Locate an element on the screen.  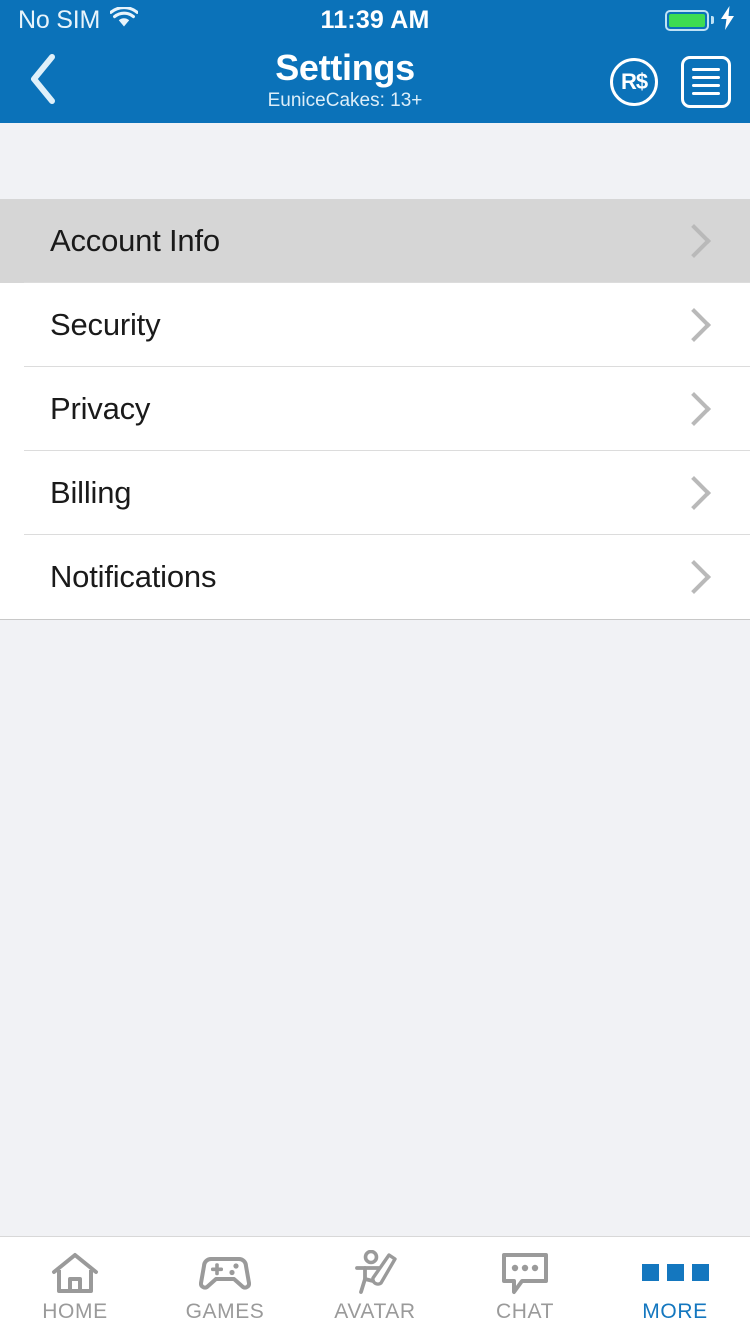
settings-row-label: Account Info is located at coordinates (135, 240).